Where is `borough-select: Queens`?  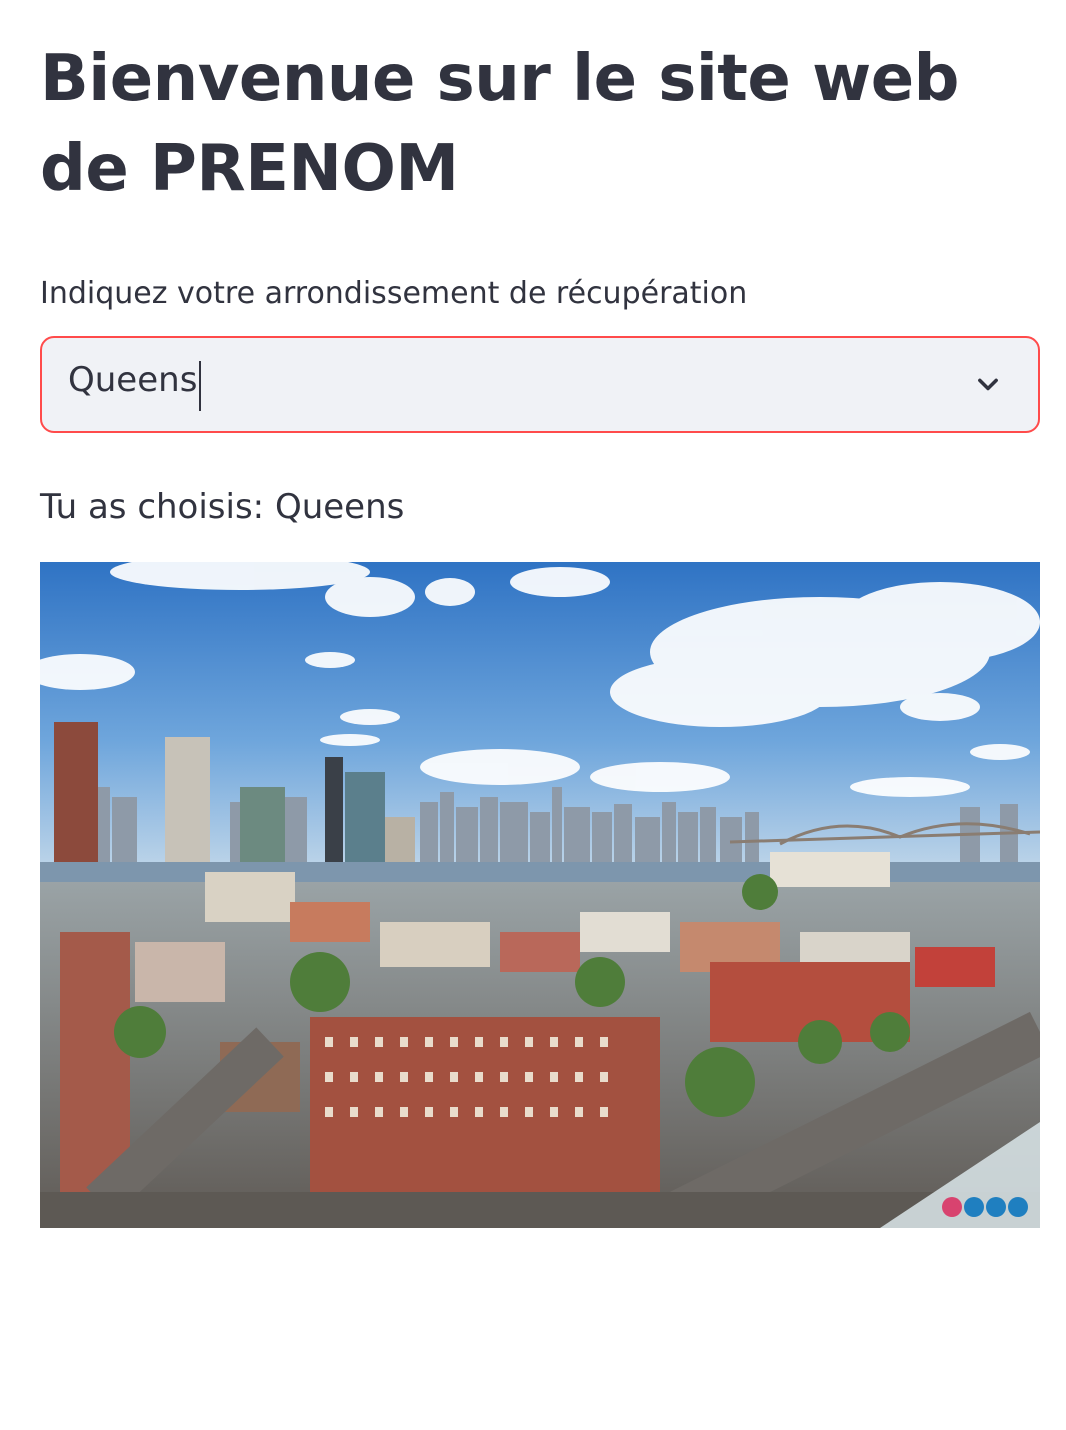
borough-select: Queens is located at coordinates (540, 384).